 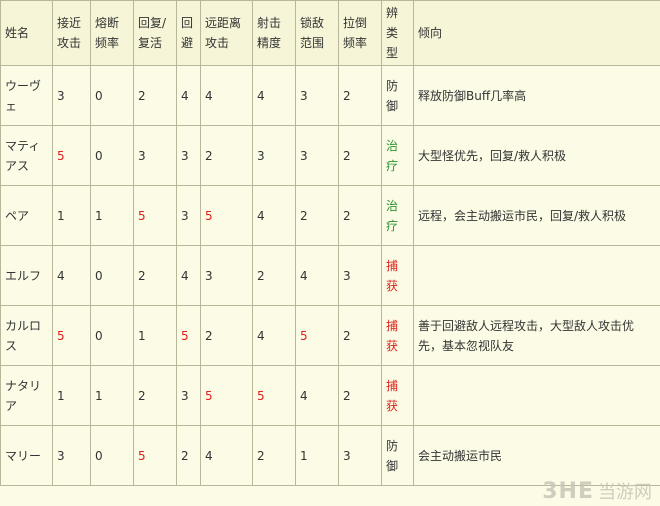 What do you see at coordinates (397, 33) in the screenshot?
I see `header-type: 辨类型` at bounding box center [397, 33].